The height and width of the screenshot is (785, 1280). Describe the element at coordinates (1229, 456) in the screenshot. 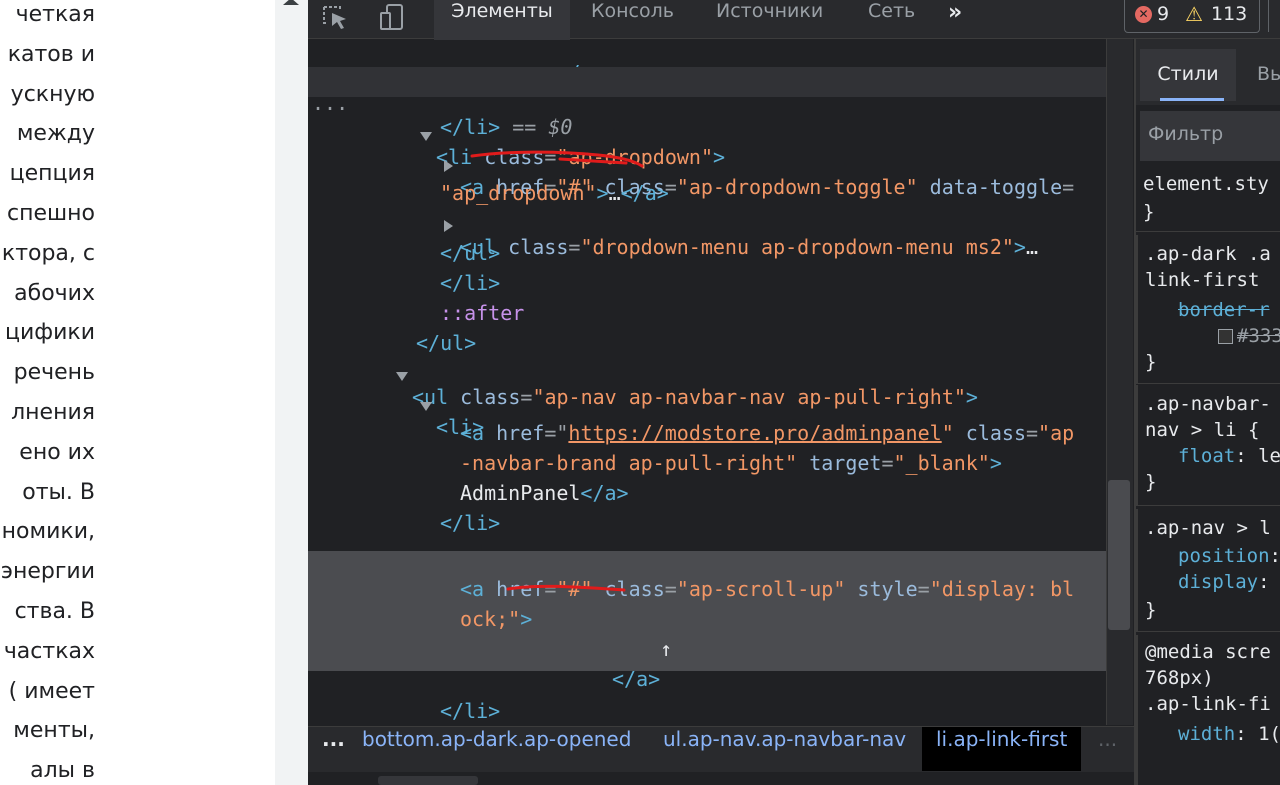

I see `css-declaration: float: le` at that location.